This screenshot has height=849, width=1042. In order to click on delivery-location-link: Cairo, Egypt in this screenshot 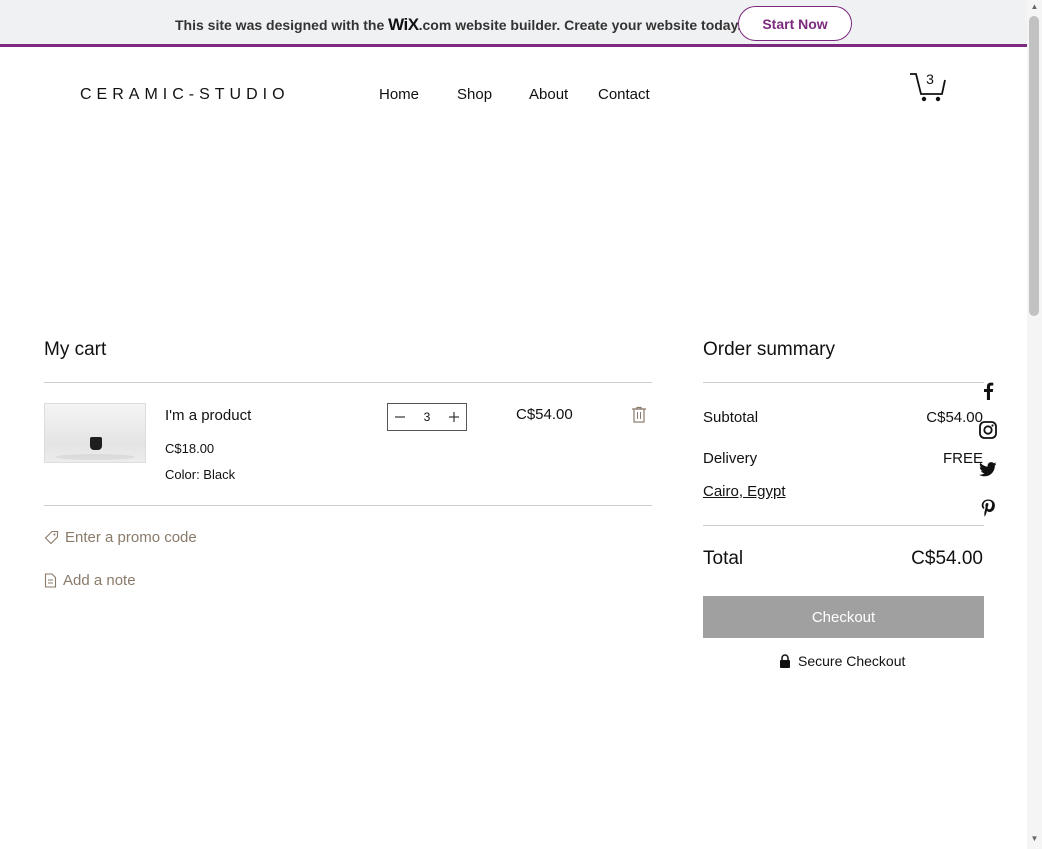, I will do `click(744, 491)`.